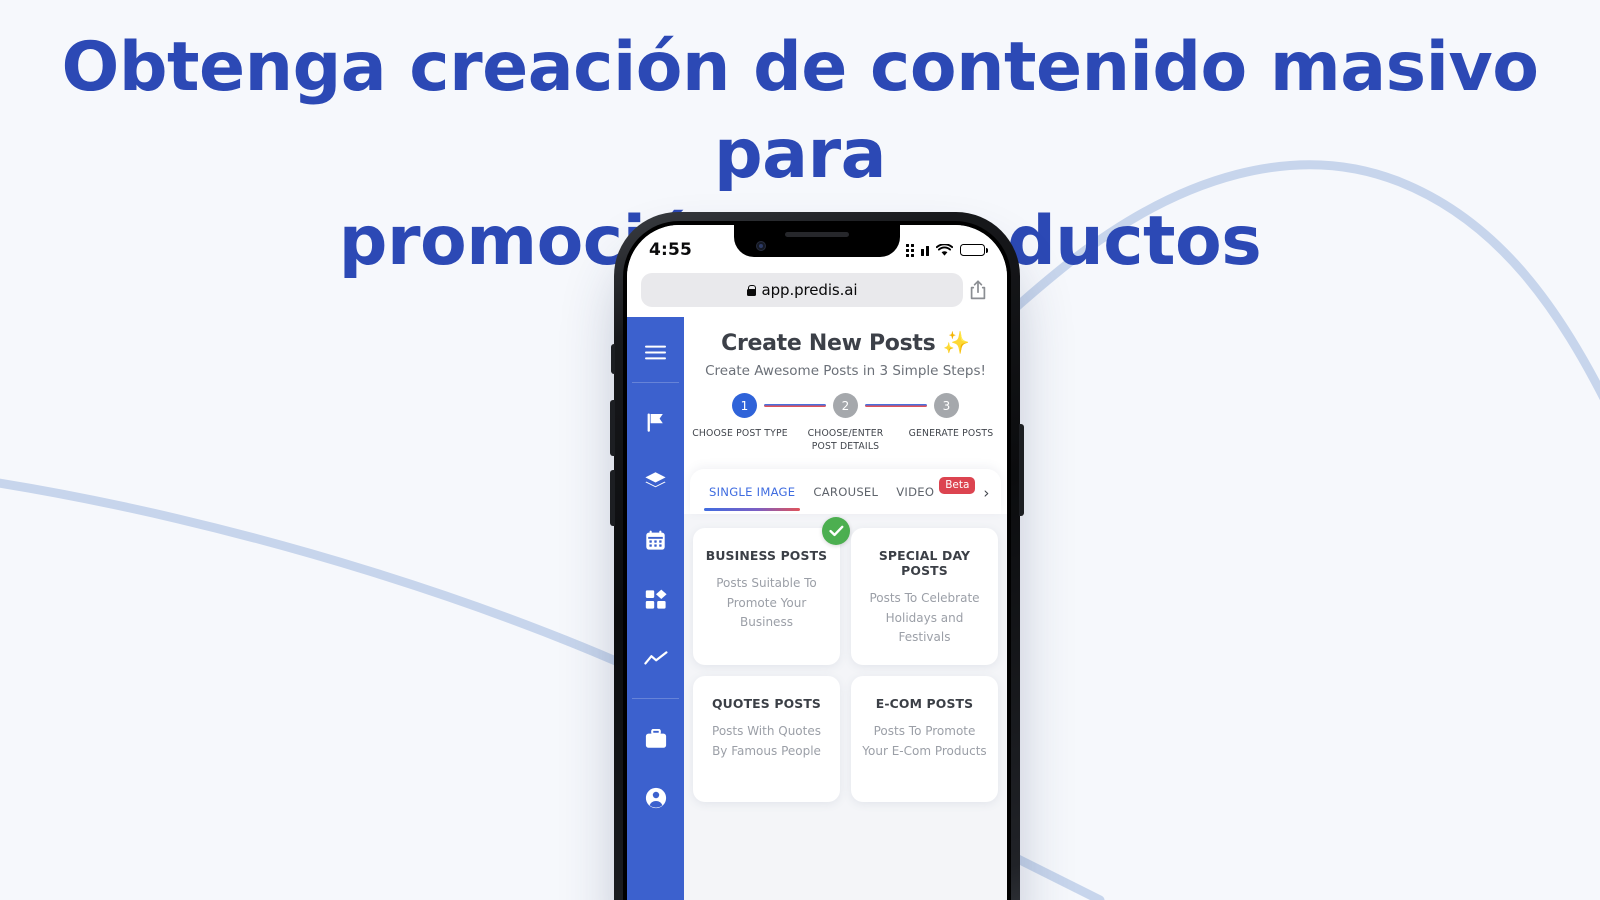 The height and width of the screenshot is (900, 1600). I want to click on share-icon, so click(978, 290).